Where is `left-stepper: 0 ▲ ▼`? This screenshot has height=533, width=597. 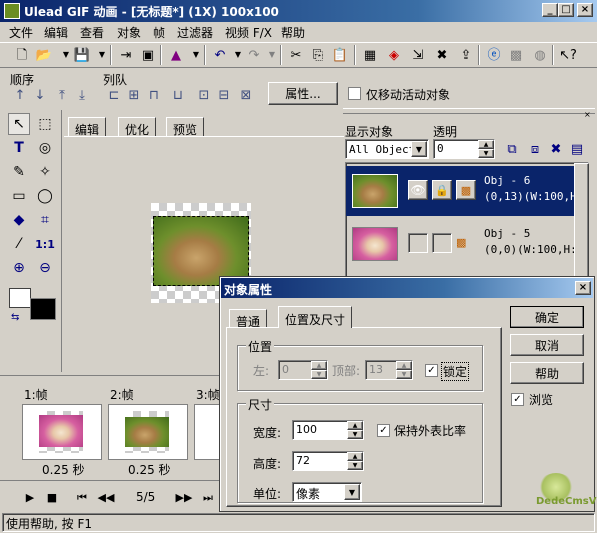
left-stepper: 0 ▲ ▼ is located at coordinates (303, 370).